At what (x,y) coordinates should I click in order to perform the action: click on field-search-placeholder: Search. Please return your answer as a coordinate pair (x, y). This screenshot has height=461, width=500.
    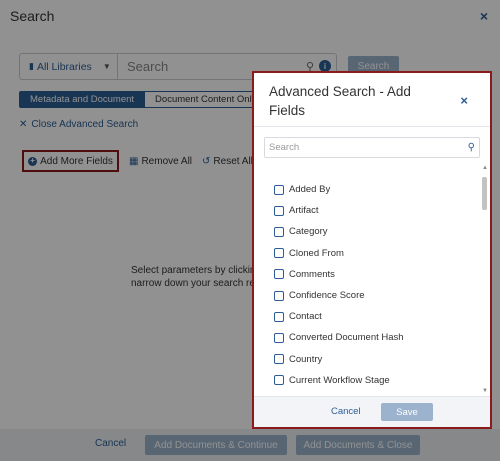
    Looking at the image, I should click on (284, 147).